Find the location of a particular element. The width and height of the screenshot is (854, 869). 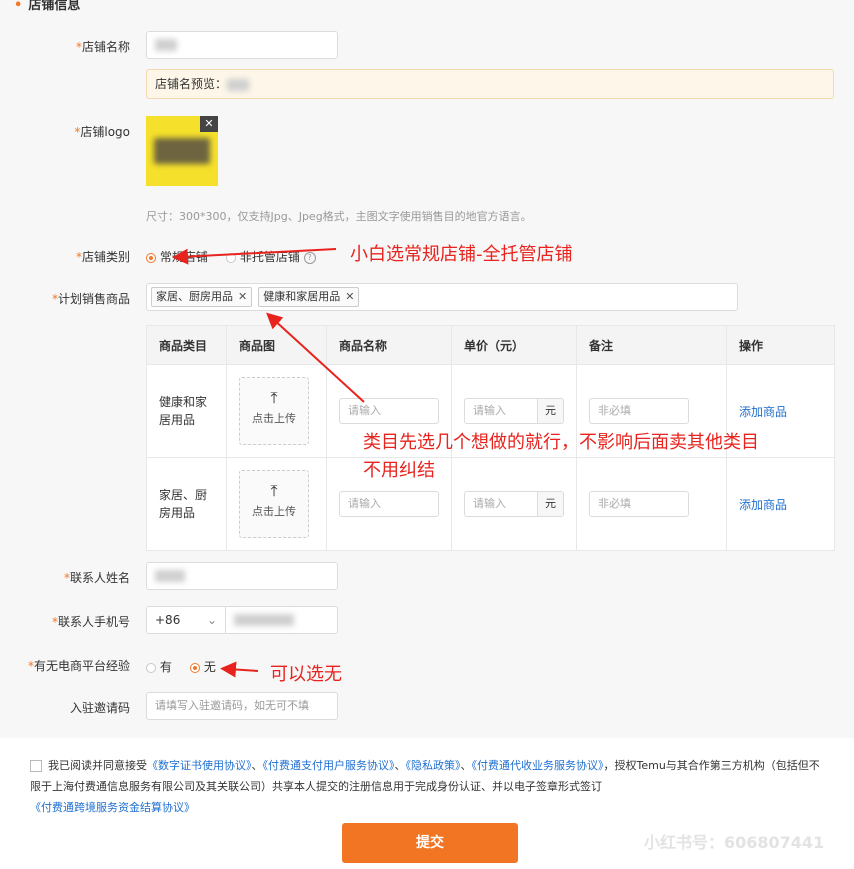

invite-code-input: 请填写入驻邀请码，如无可不填 is located at coordinates (242, 706).